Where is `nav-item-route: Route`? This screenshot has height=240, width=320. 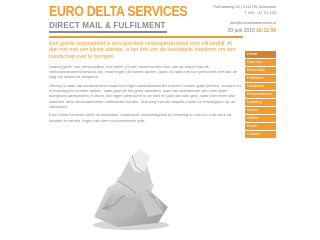
nav-item-route: Route is located at coordinates (260, 126).